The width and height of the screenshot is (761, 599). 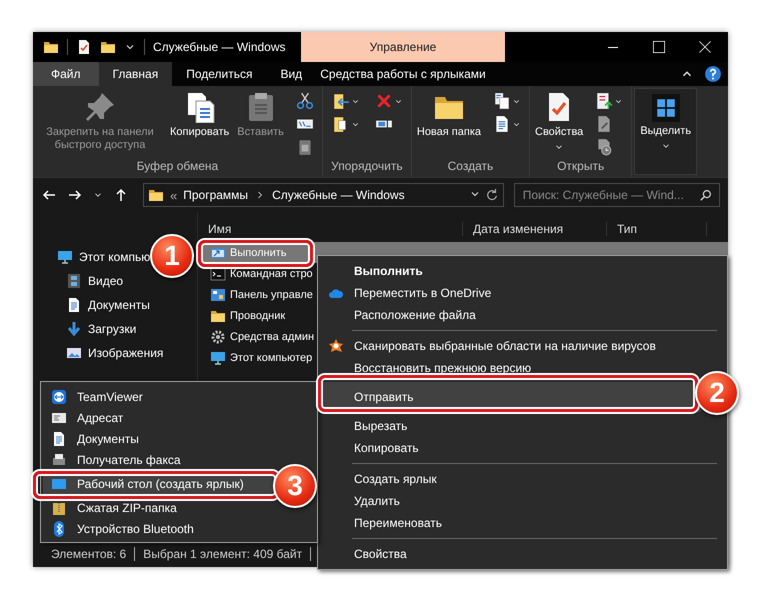 I want to click on group-label: Открыть, so click(x=581, y=167).